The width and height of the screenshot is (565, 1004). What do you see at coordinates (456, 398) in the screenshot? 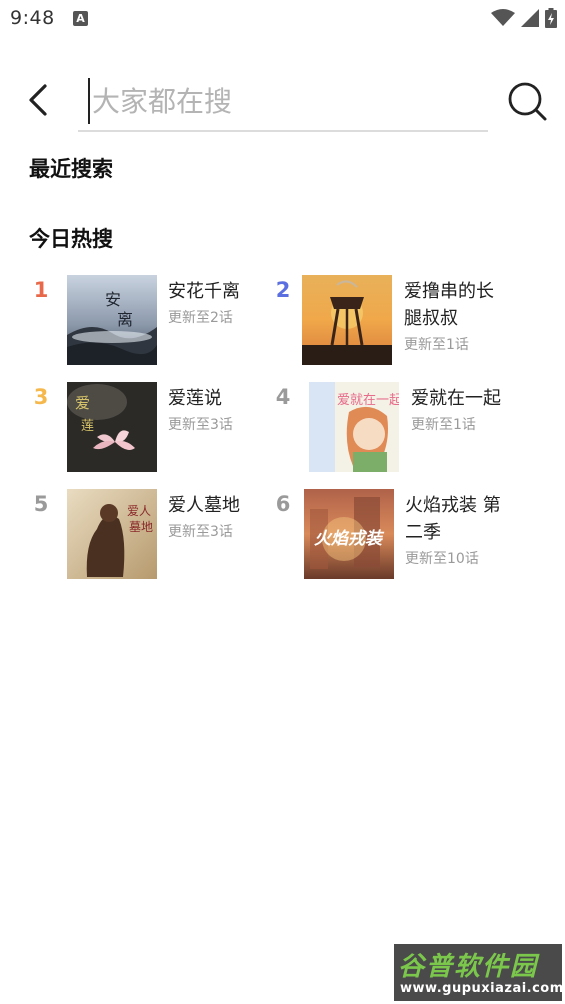
I see `item-title: 爱就在一起` at bounding box center [456, 398].